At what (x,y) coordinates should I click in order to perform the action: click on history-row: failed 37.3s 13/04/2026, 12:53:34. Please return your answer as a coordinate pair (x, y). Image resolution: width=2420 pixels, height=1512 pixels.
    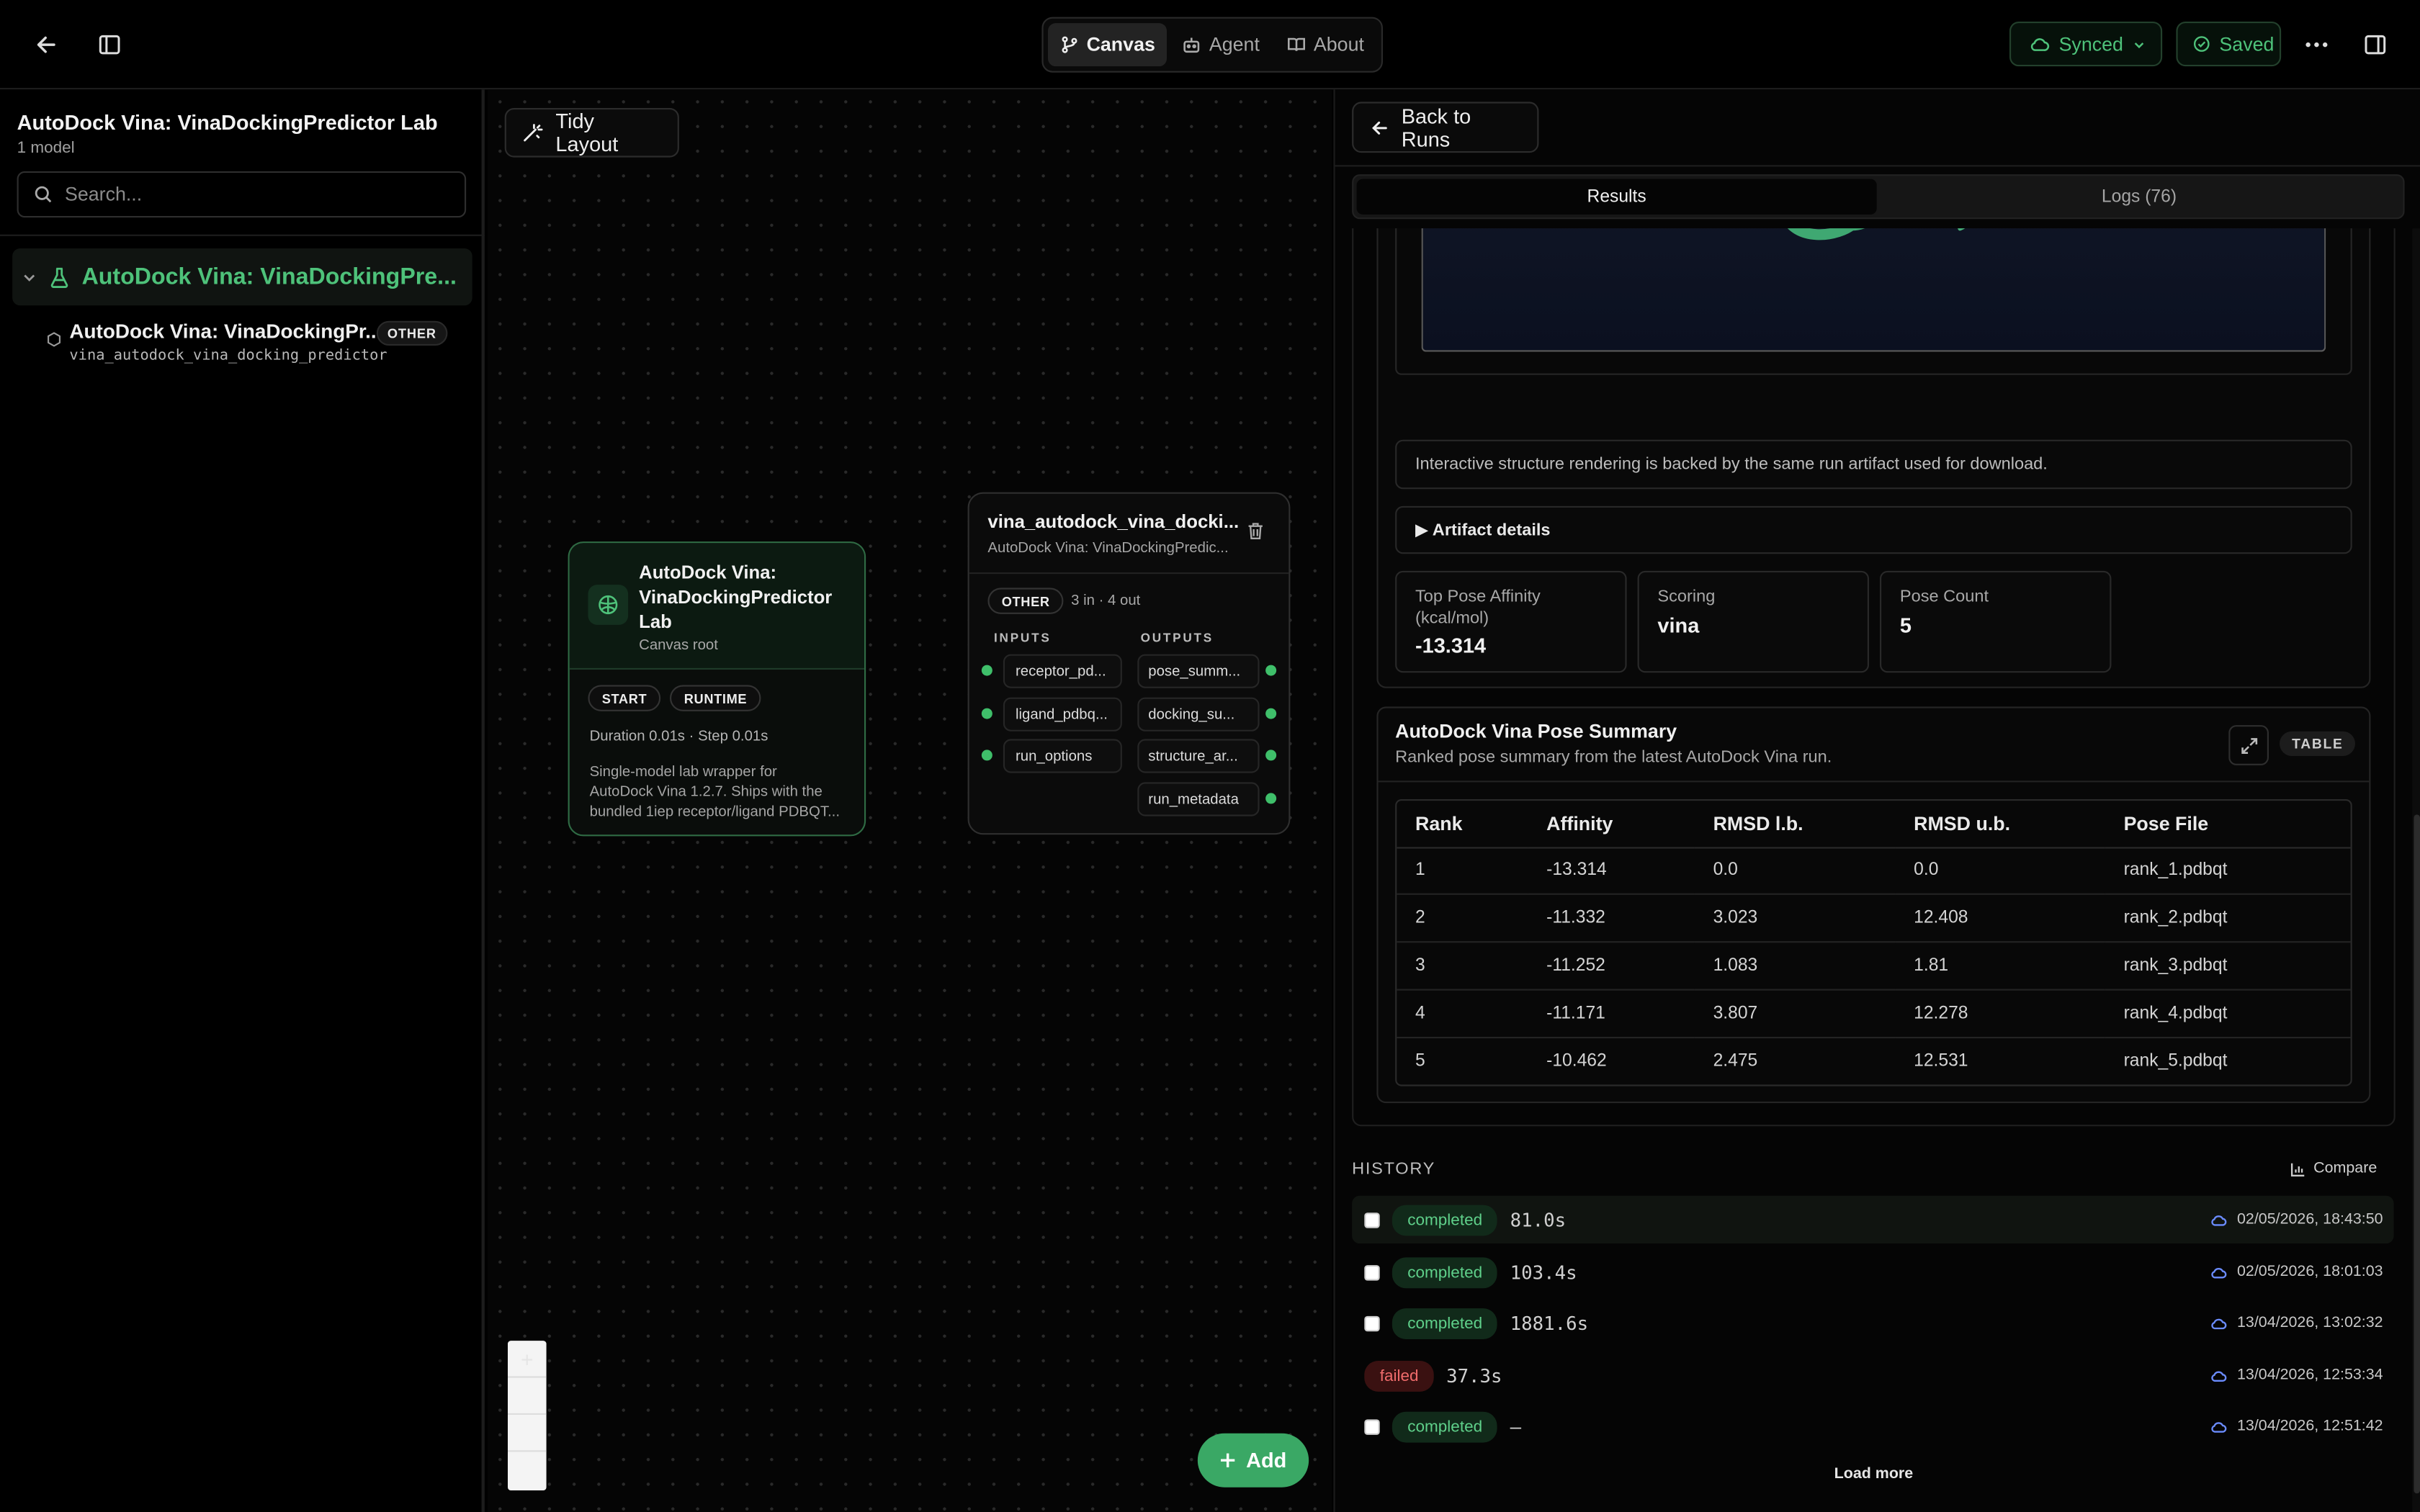
    Looking at the image, I should click on (1872, 1375).